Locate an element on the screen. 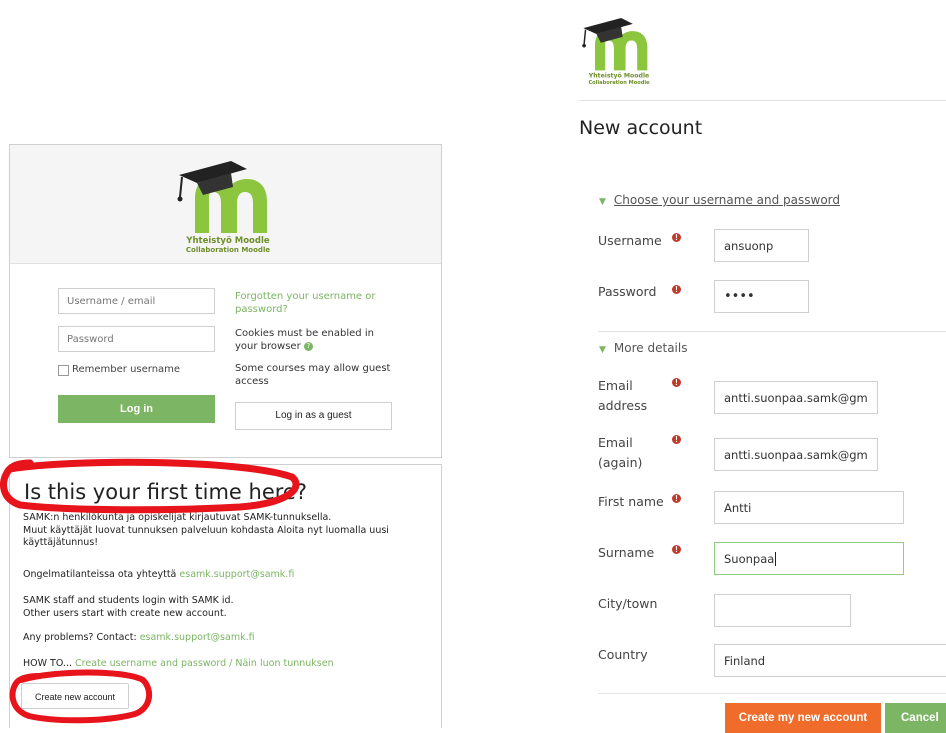 This screenshot has height=733, width=946. email-field: antti.suonpaa.samk@gm is located at coordinates (796, 397).